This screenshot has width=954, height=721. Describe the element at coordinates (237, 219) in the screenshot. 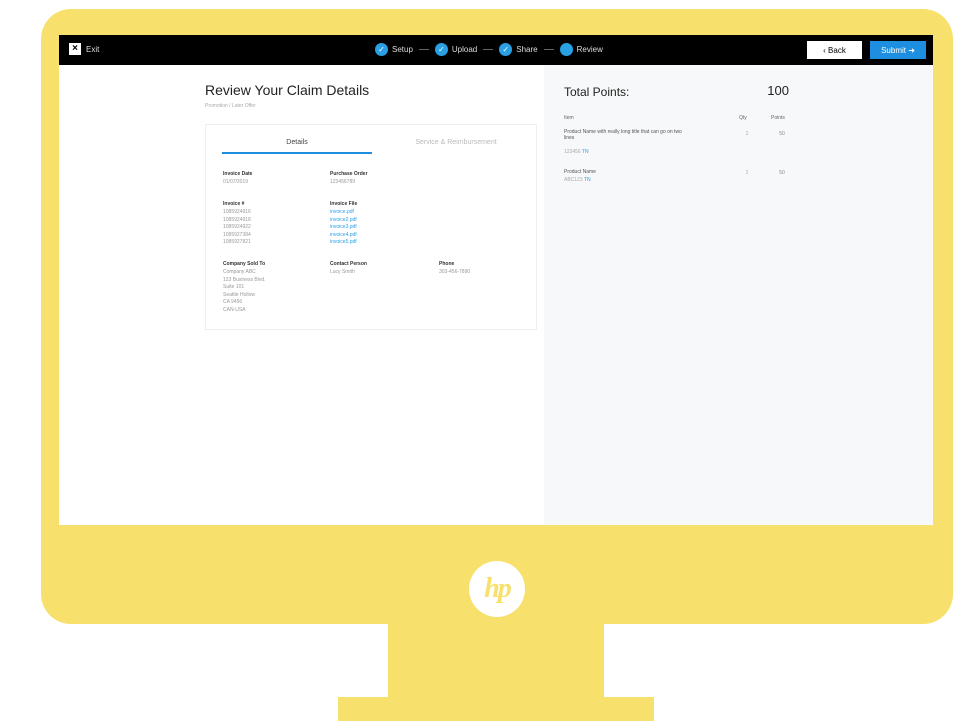

I see `invoice-number: 1085924918` at that location.